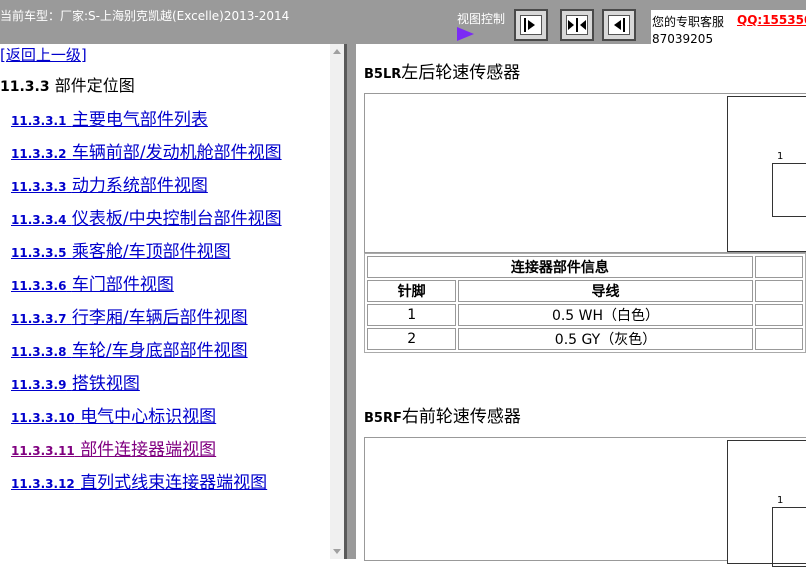 This screenshot has width=806, height=567. I want to click on table-title-row: 连接器部件信息, so click(585, 267).